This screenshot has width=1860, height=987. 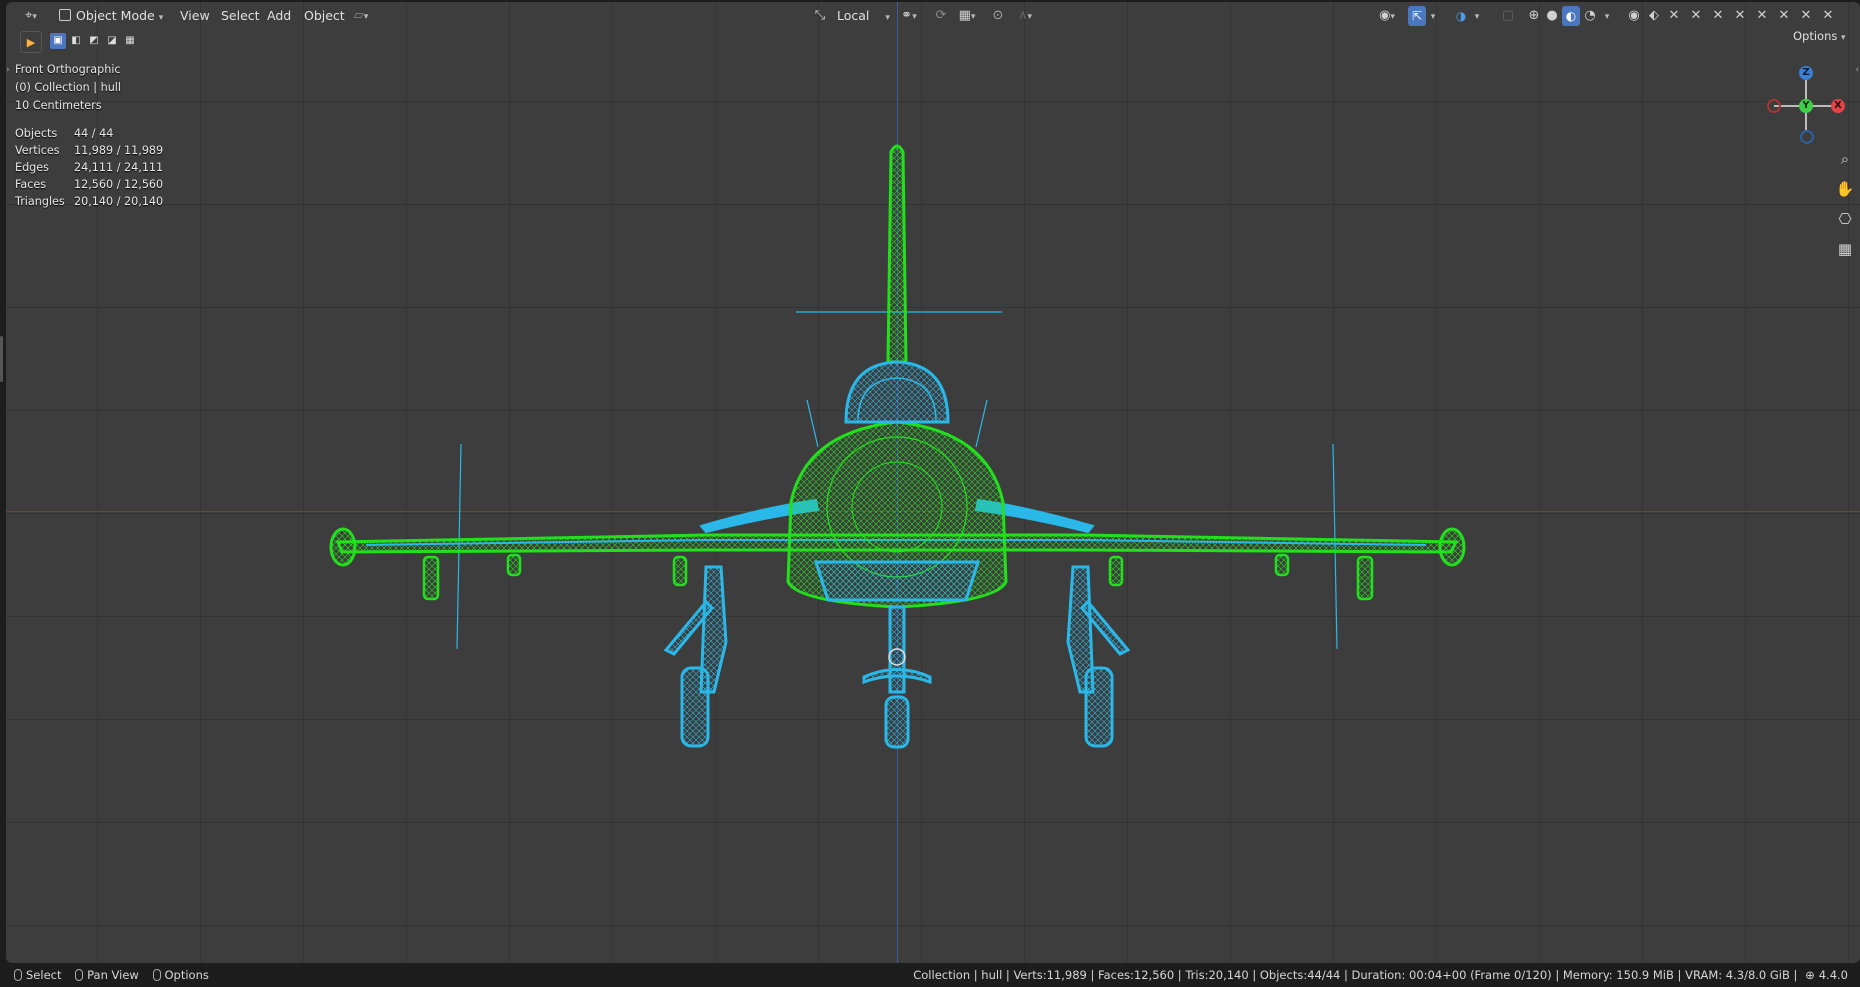 What do you see at coordinates (1718, 16) in the screenshot?
I see `collection-toggle-3-icon: ✕` at bounding box center [1718, 16].